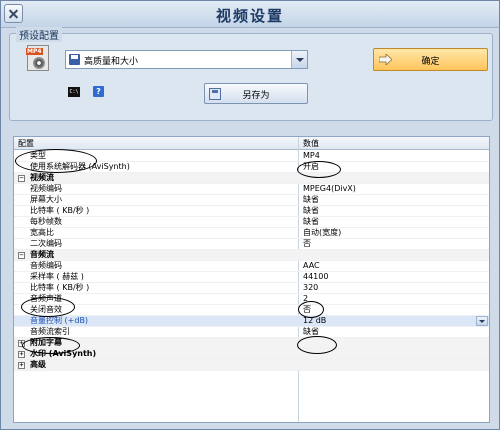 The height and width of the screenshot is (430, 500). What do you see at coordinates (311, 166) in the screenshot?
I see `row-value: 开启` at bounding box center [311, 166].